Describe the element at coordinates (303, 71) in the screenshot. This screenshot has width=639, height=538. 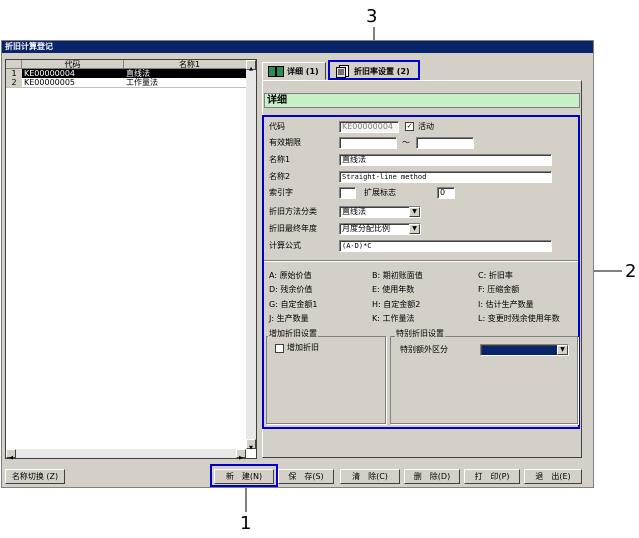
I see `tab-details-label: 详细 (1)` at that location.